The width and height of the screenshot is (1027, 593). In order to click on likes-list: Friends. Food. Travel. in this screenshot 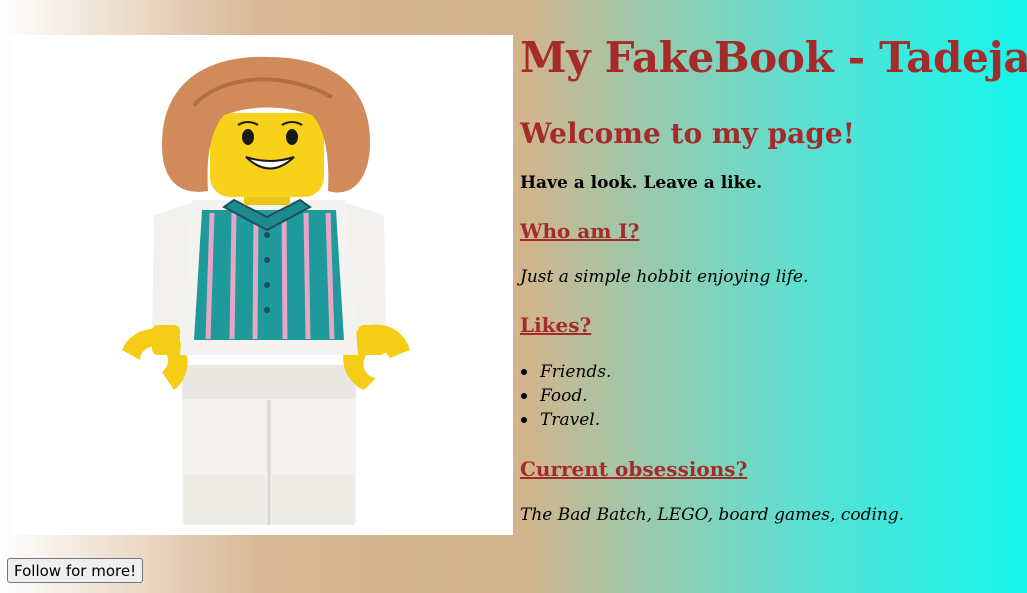, I will do `click(770, 396)`.